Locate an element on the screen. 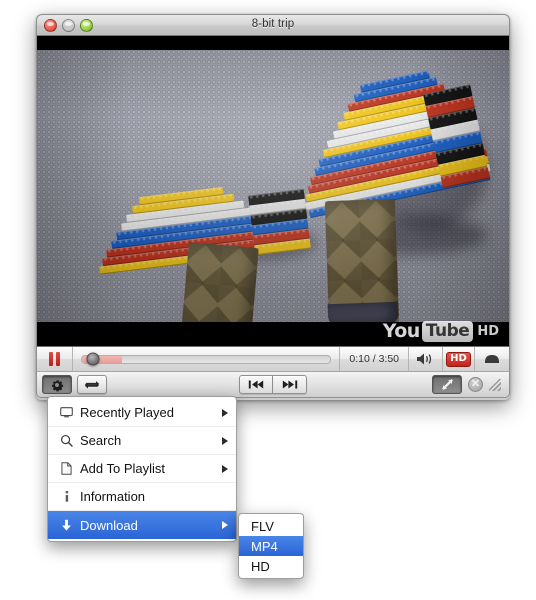 Image resolution: width=536 pixels, height=600 pixels. youtube-hd-text: HD is located at coordinates (488, 331).